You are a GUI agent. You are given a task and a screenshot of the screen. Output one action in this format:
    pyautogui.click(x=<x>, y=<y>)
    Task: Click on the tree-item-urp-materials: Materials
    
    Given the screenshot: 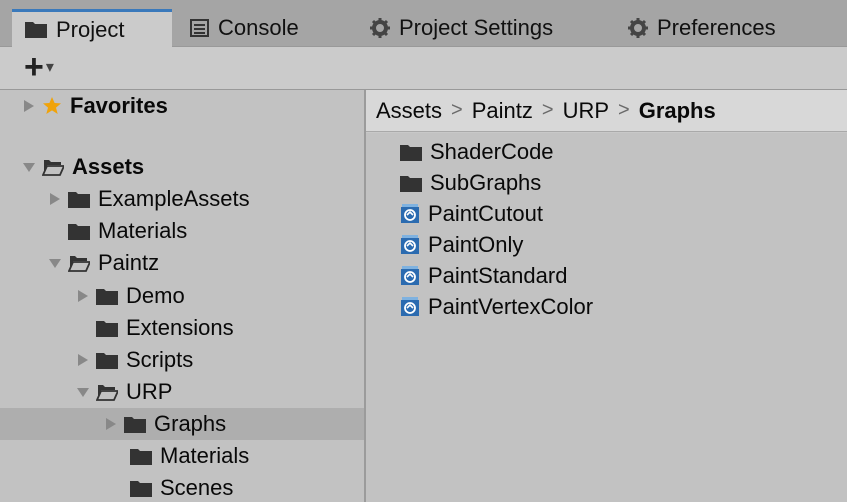 What is the action you would take?
    pyautogui.click(x=182, y=456)
    